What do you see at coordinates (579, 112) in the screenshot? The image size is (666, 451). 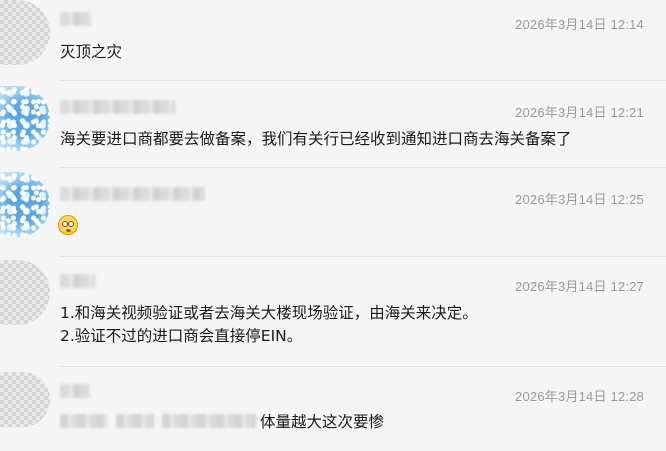 I see `message-time: 2026年3月14日 12:21` at bounding box center [579, 112].